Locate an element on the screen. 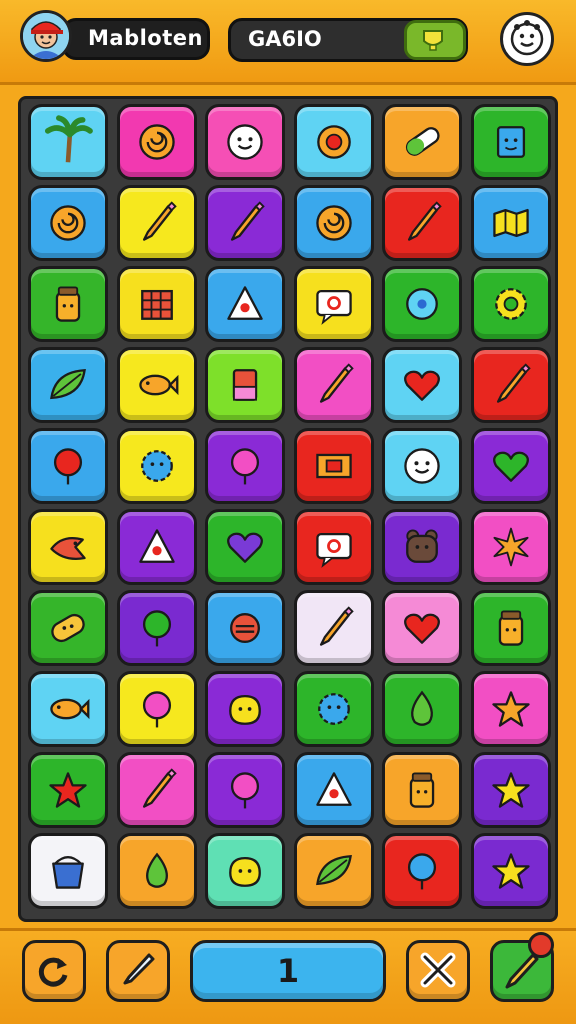 The height and width of the screenshot is (1024, 576). cube-face-icon is located at coordinates (510, 142).